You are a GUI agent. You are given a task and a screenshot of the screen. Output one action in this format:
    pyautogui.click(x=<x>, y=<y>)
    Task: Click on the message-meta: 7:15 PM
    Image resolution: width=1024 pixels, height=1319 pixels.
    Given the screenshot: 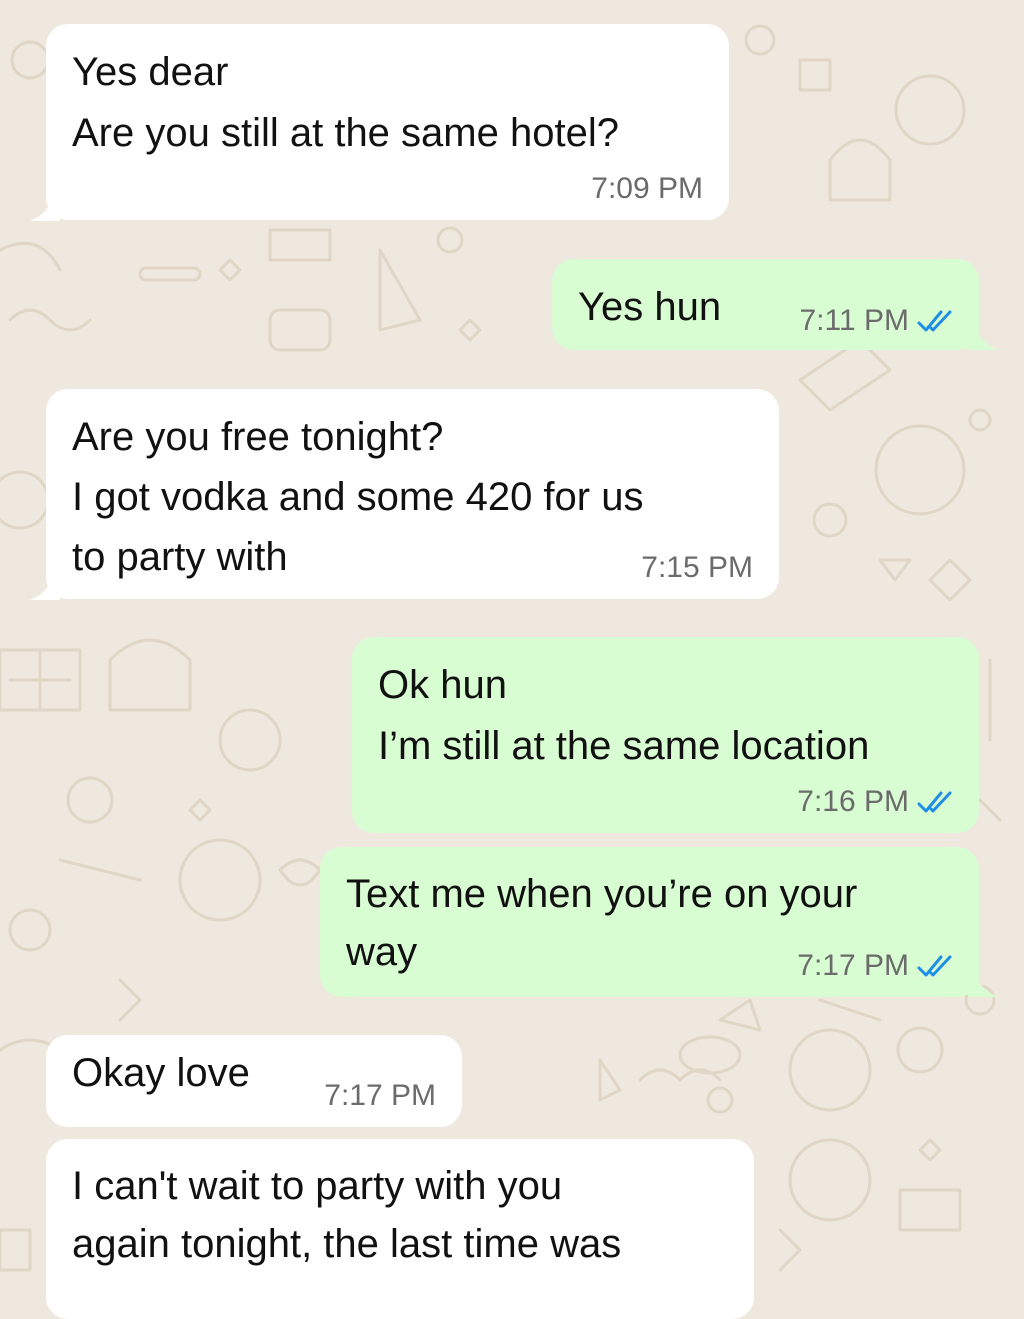 What is the action you would take?
    pyautogui.click(x=697, y=568)
    